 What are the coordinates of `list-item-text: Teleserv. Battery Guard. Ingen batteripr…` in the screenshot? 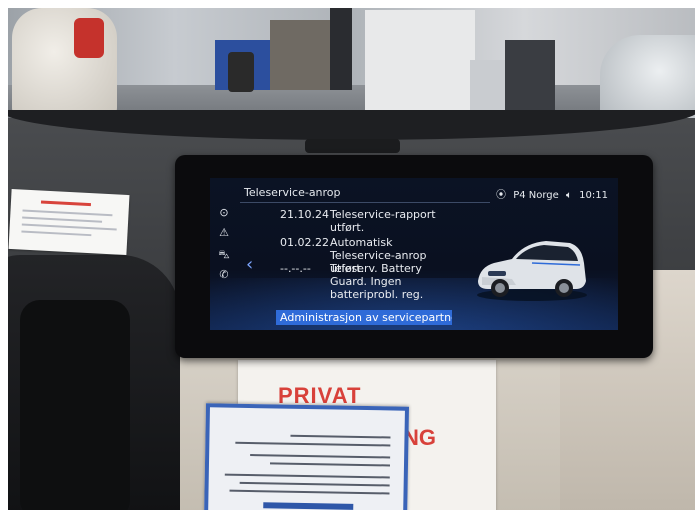 It's located at (377, 281).